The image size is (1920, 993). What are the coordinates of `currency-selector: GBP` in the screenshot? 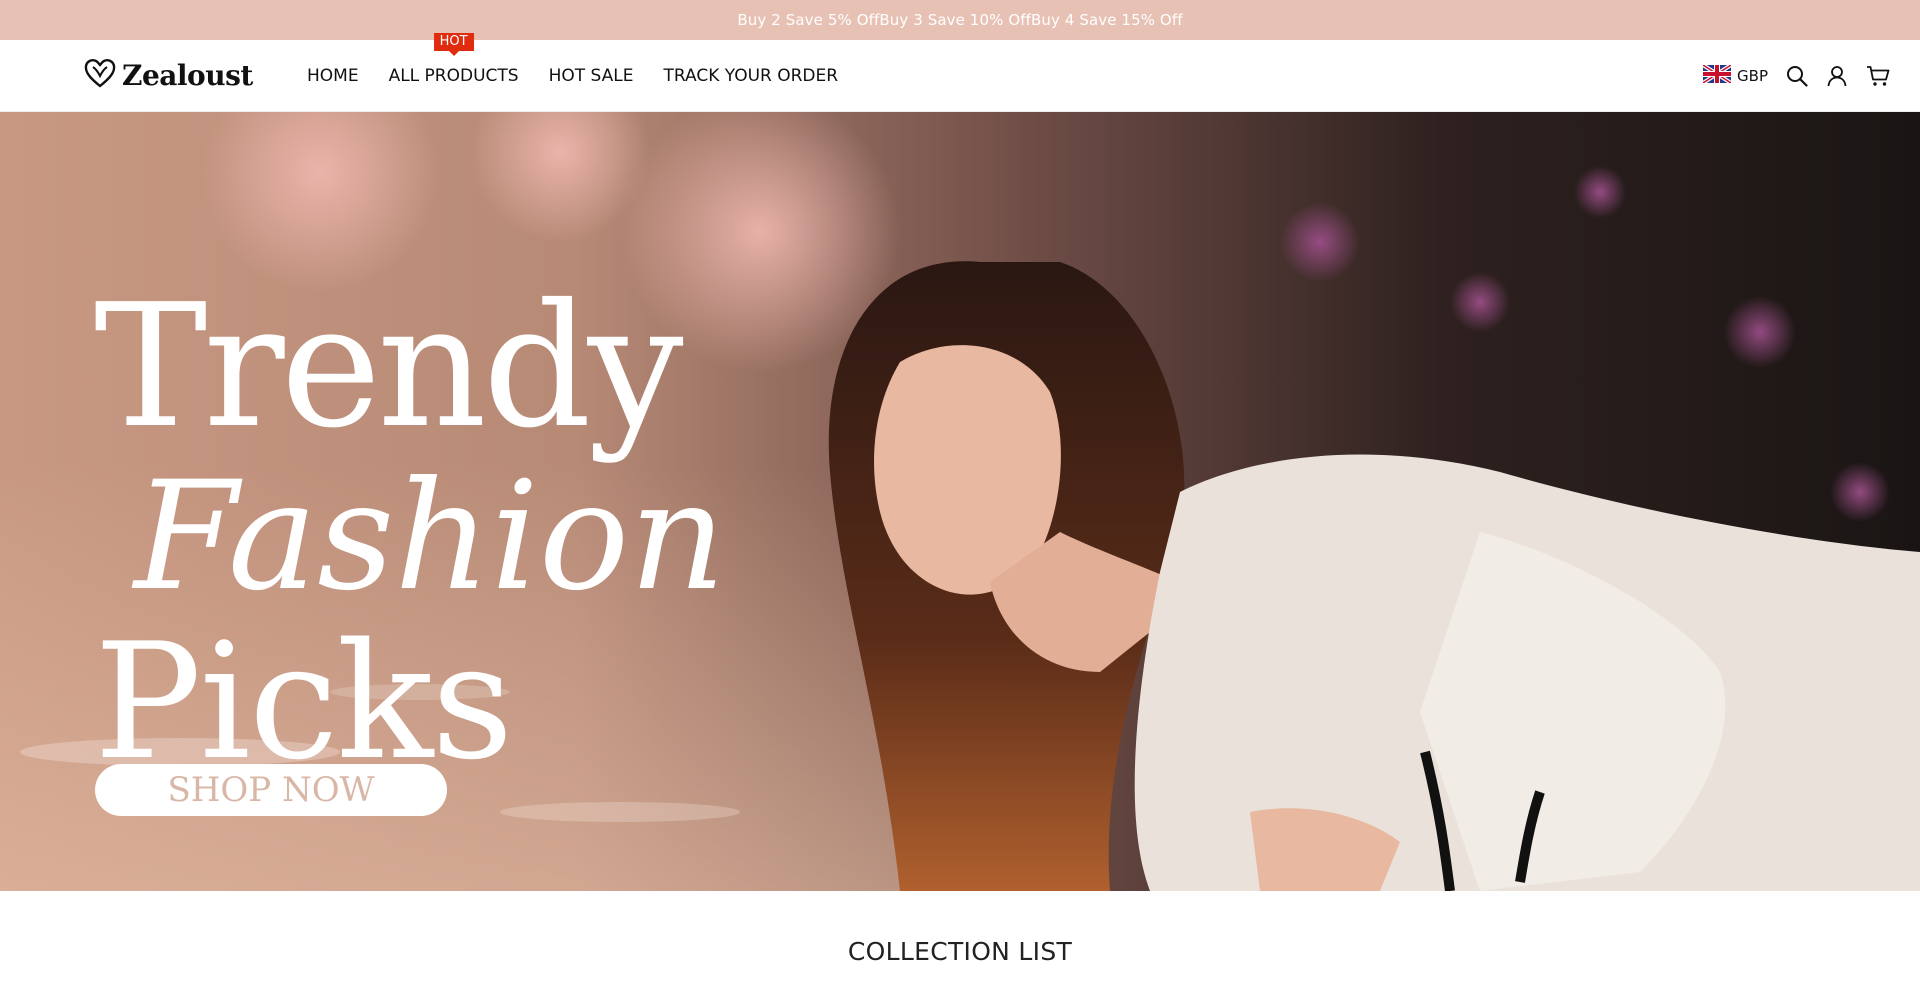 It's located at (1734, 75).